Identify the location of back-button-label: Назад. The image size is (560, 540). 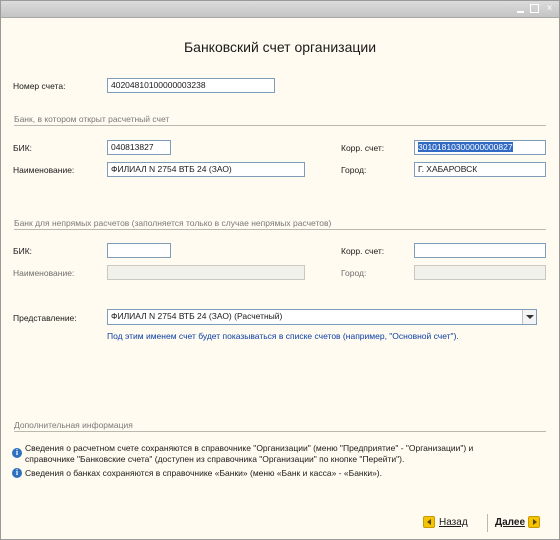
(453, 522).